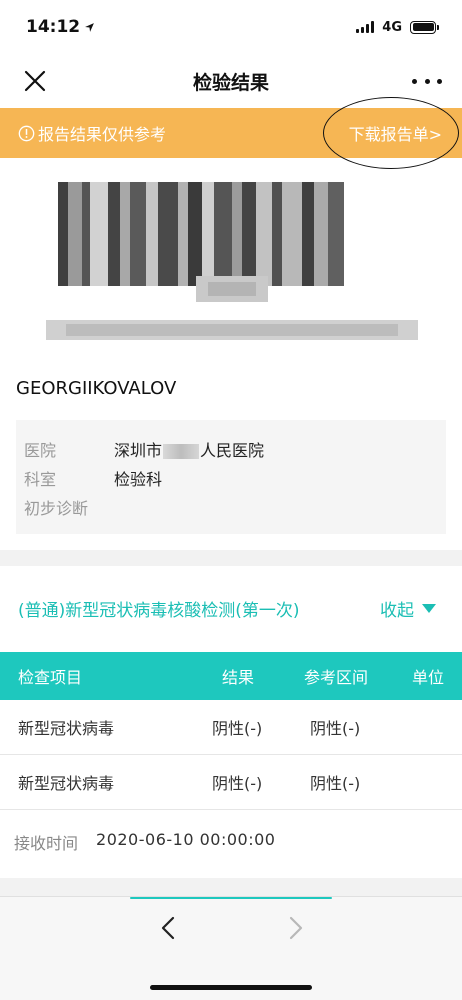 The height and width of the screenshot is (1000, 462). Describe the element at coordinates (50, 677) in the screenshot. I see `header-item: 检查项目` at that location.